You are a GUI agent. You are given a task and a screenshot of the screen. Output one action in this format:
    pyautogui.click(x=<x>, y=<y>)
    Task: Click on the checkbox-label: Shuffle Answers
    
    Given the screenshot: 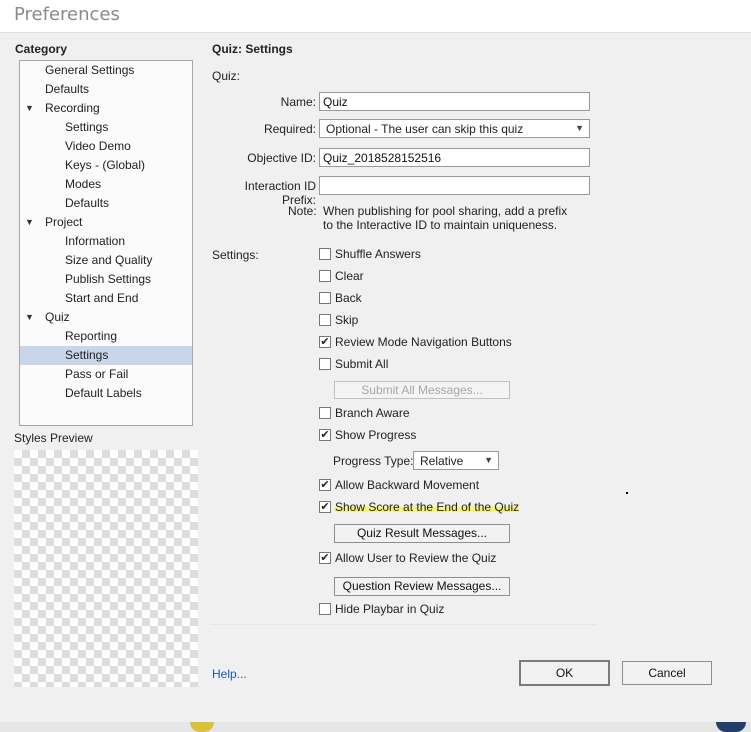 What is the action you would take?
    pyautogui.click(x=378, y=254)
    